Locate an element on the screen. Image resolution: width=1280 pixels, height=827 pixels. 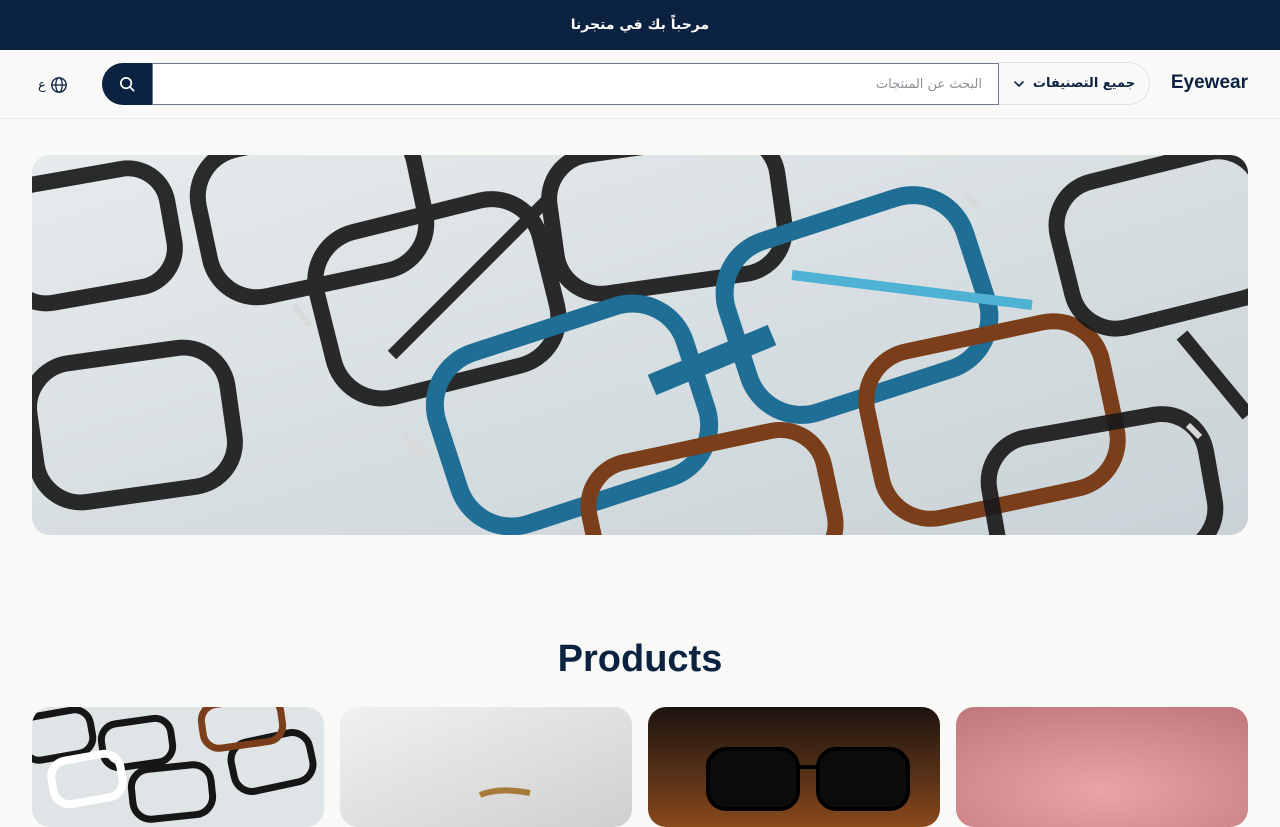
announcement-bar: مرحباً بك في متجرنا is located at coordinates (640, 25).